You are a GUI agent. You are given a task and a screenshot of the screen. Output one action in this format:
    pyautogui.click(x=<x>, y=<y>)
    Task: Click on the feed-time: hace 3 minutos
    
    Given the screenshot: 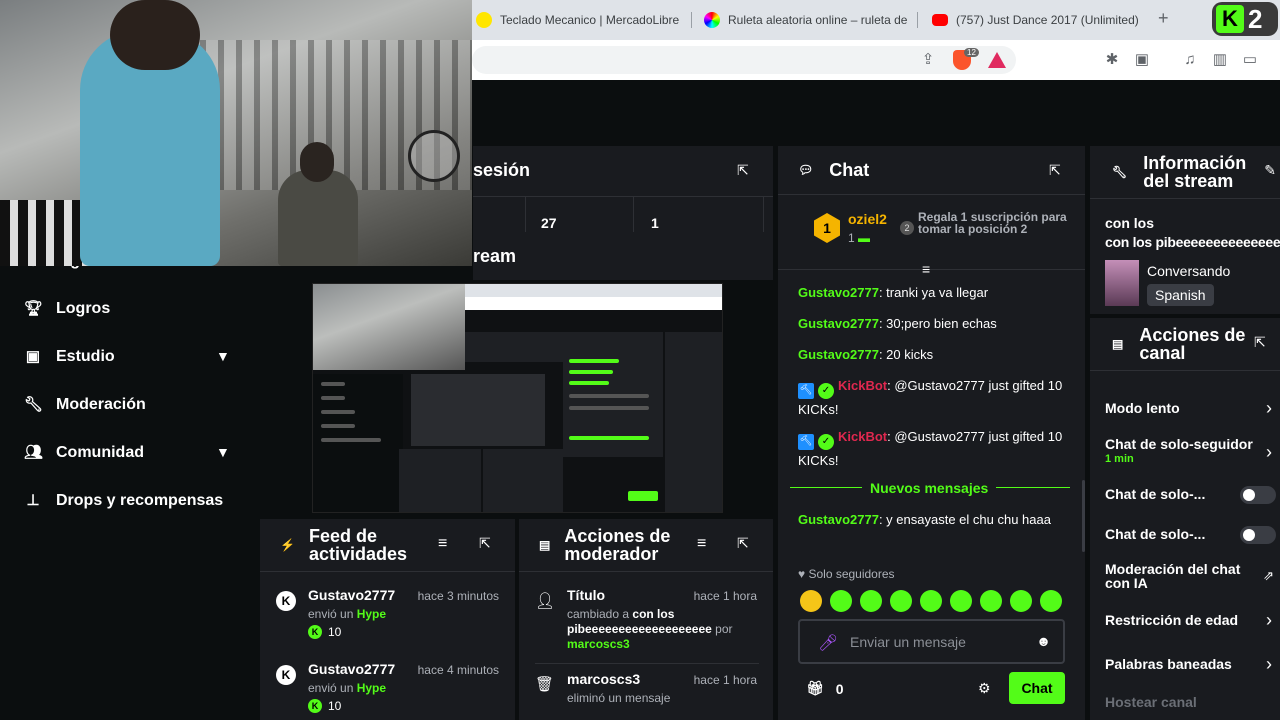 What is the action you would take?
    pyautogui.click(x=458, y=596)
    